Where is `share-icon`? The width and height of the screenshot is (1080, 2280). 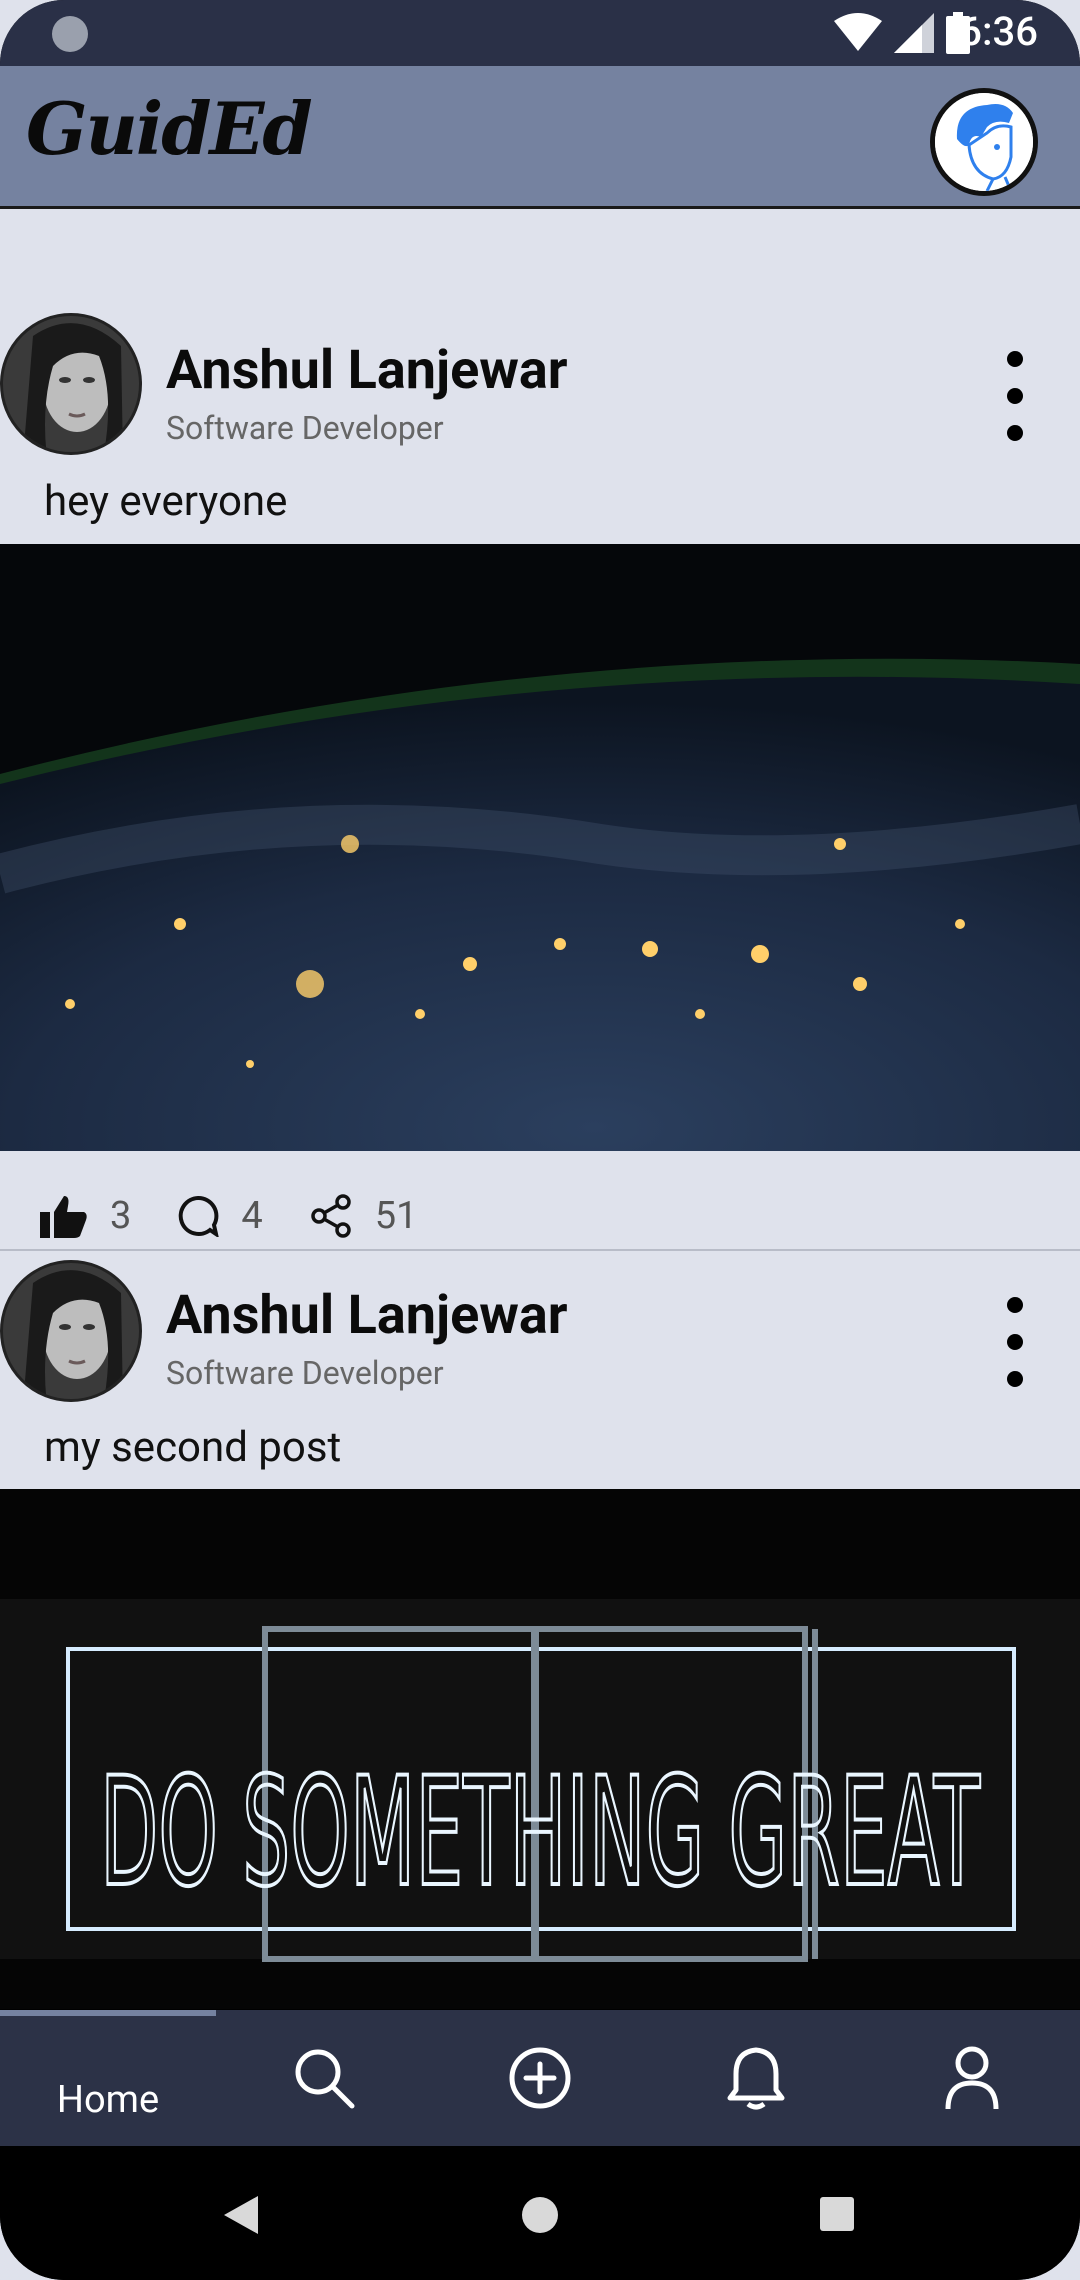 share-icon is located at coordinates (331, 1216).